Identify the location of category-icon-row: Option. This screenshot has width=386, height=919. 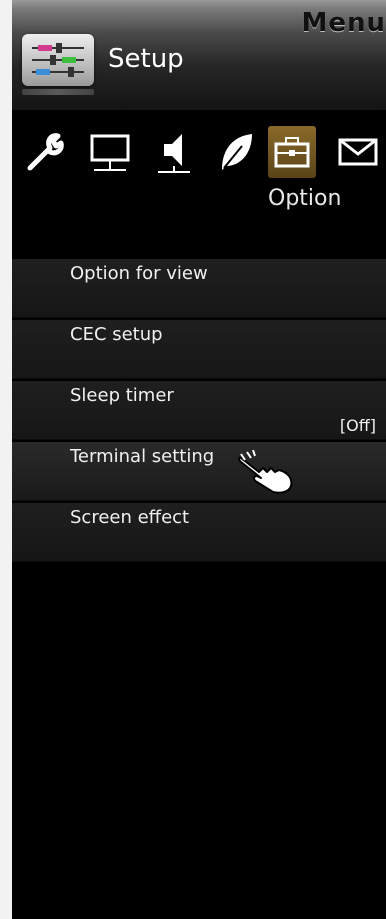
(199, 170).